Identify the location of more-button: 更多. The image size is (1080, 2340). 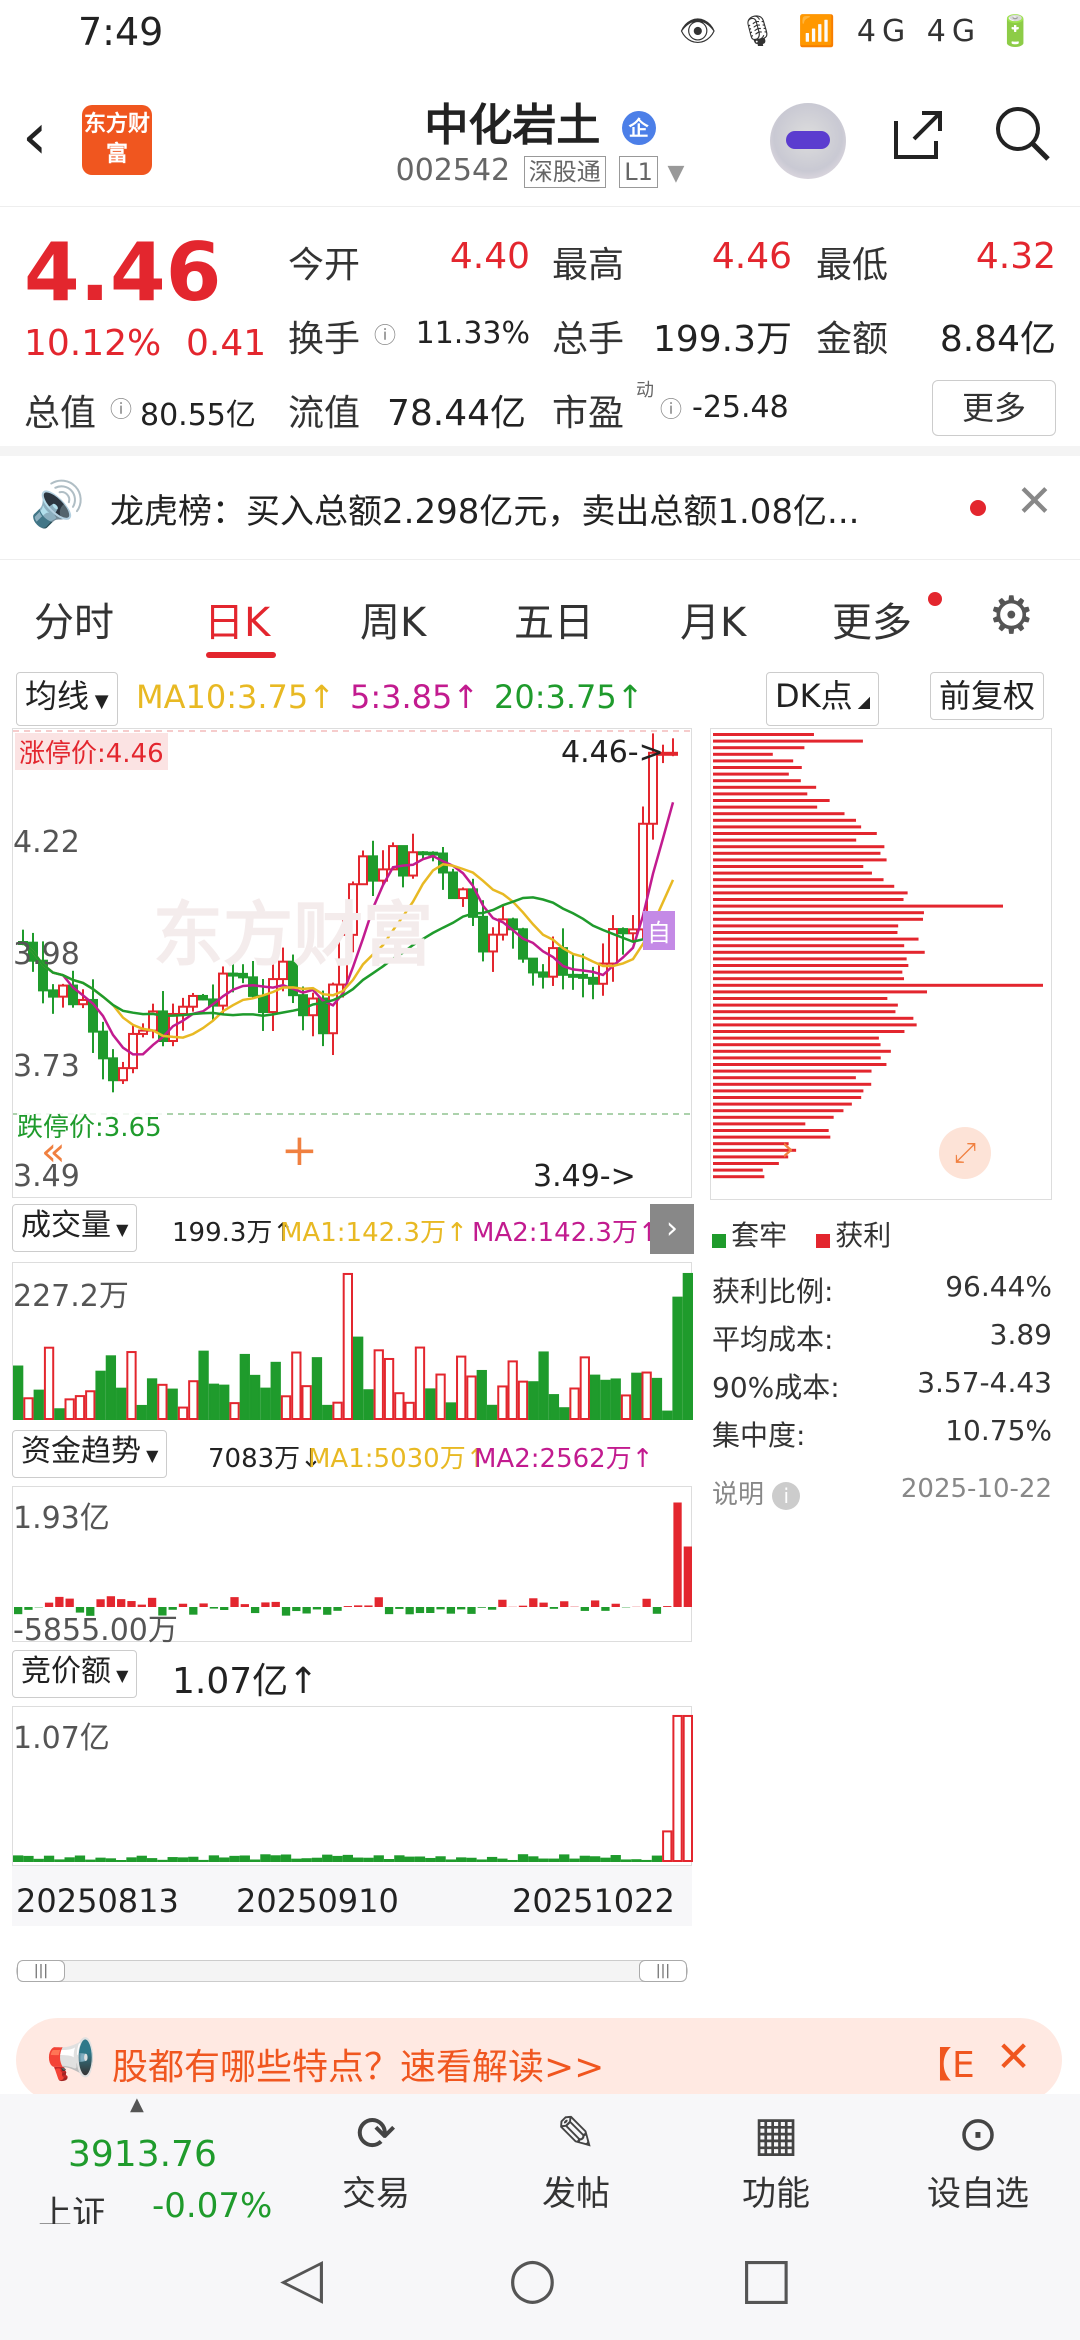
(994, 408).